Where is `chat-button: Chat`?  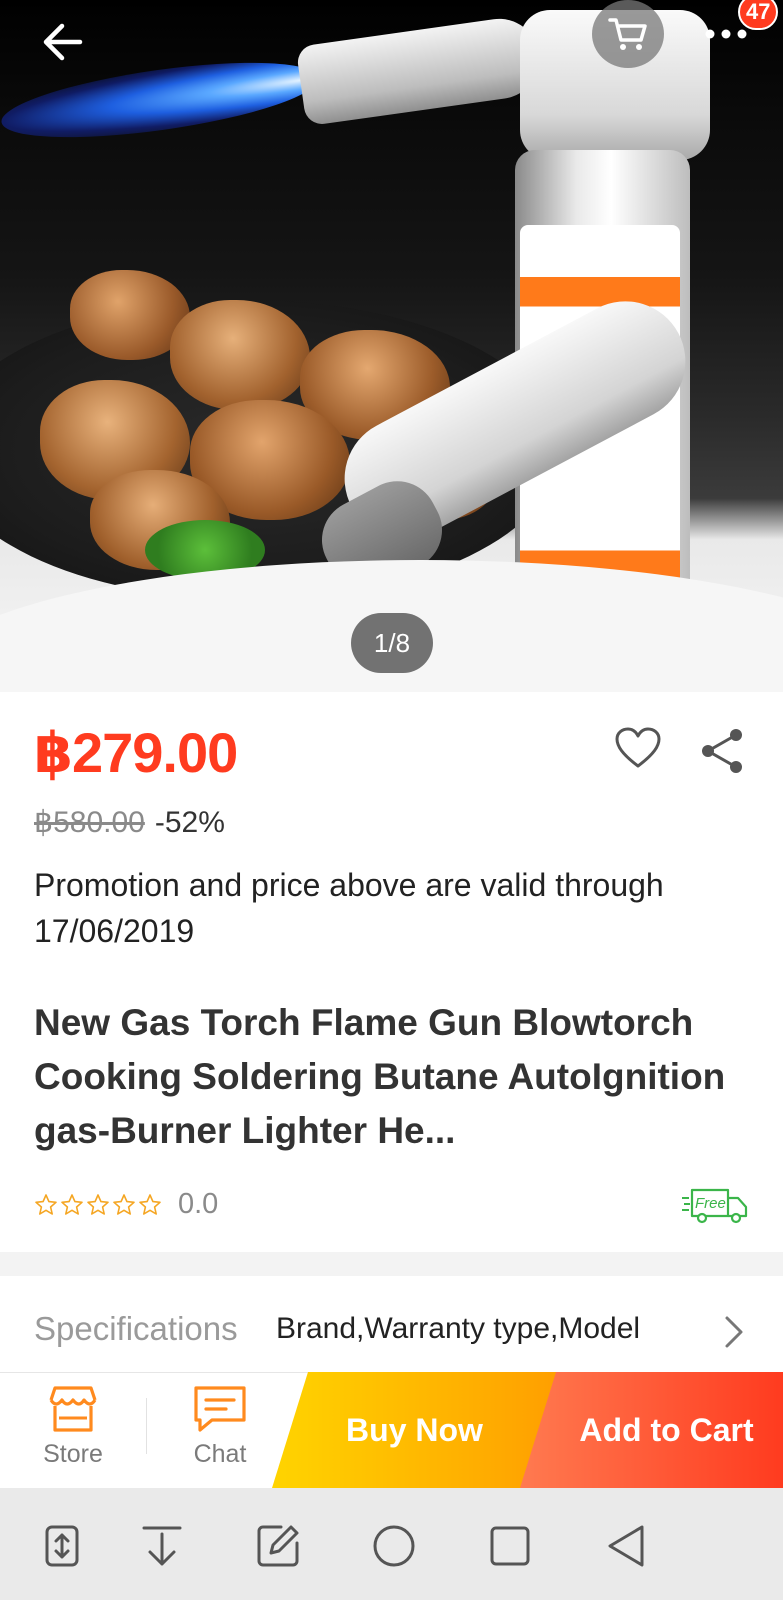
chat-button: Chat is located at coordinates (220, 1426).